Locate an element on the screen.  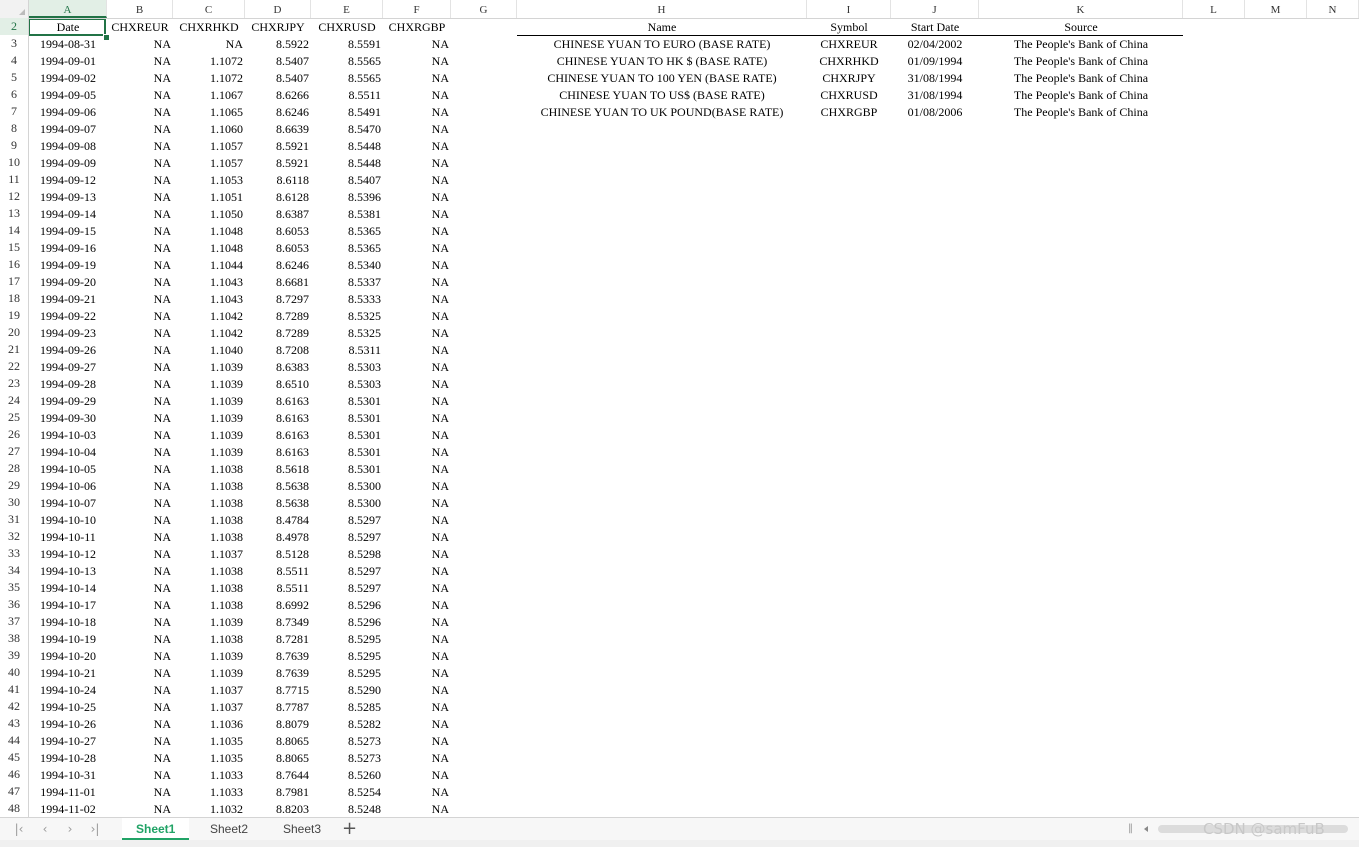
date-cell: 1994-11-01 is located at coordinates (68, 792).